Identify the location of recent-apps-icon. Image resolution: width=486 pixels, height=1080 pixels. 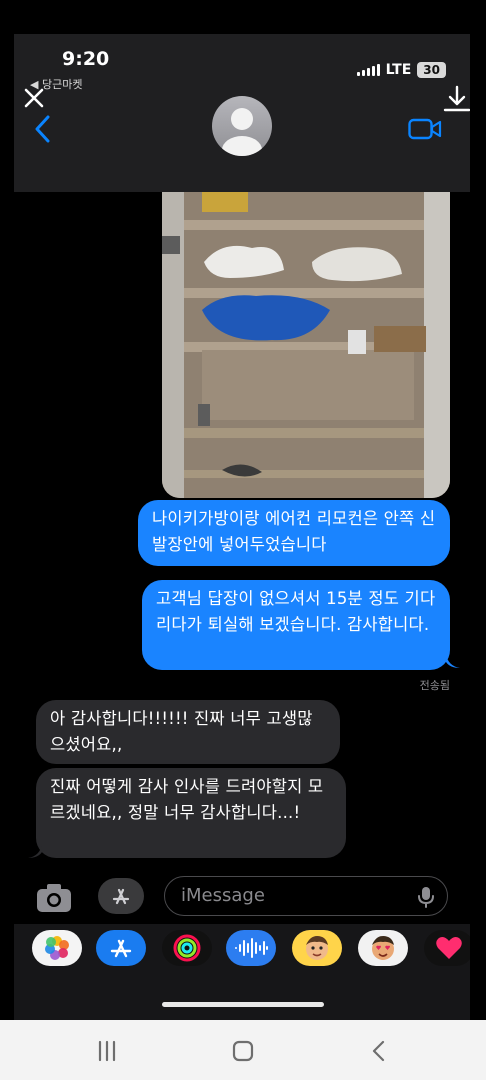
(107, 1051).